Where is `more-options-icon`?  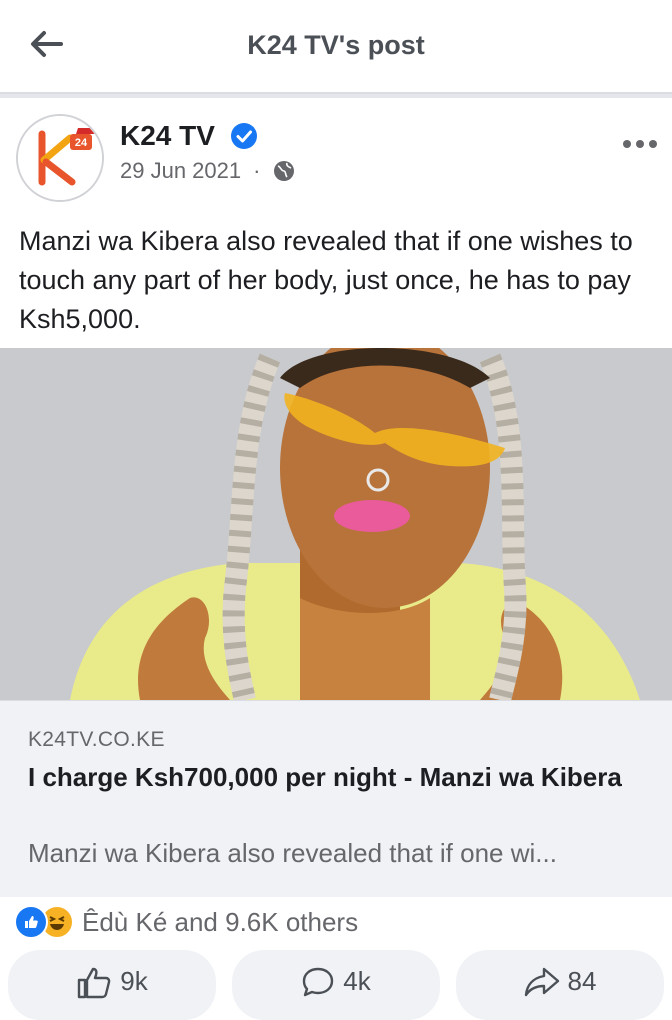 more-options-icon is located at coordinates (640, 144).